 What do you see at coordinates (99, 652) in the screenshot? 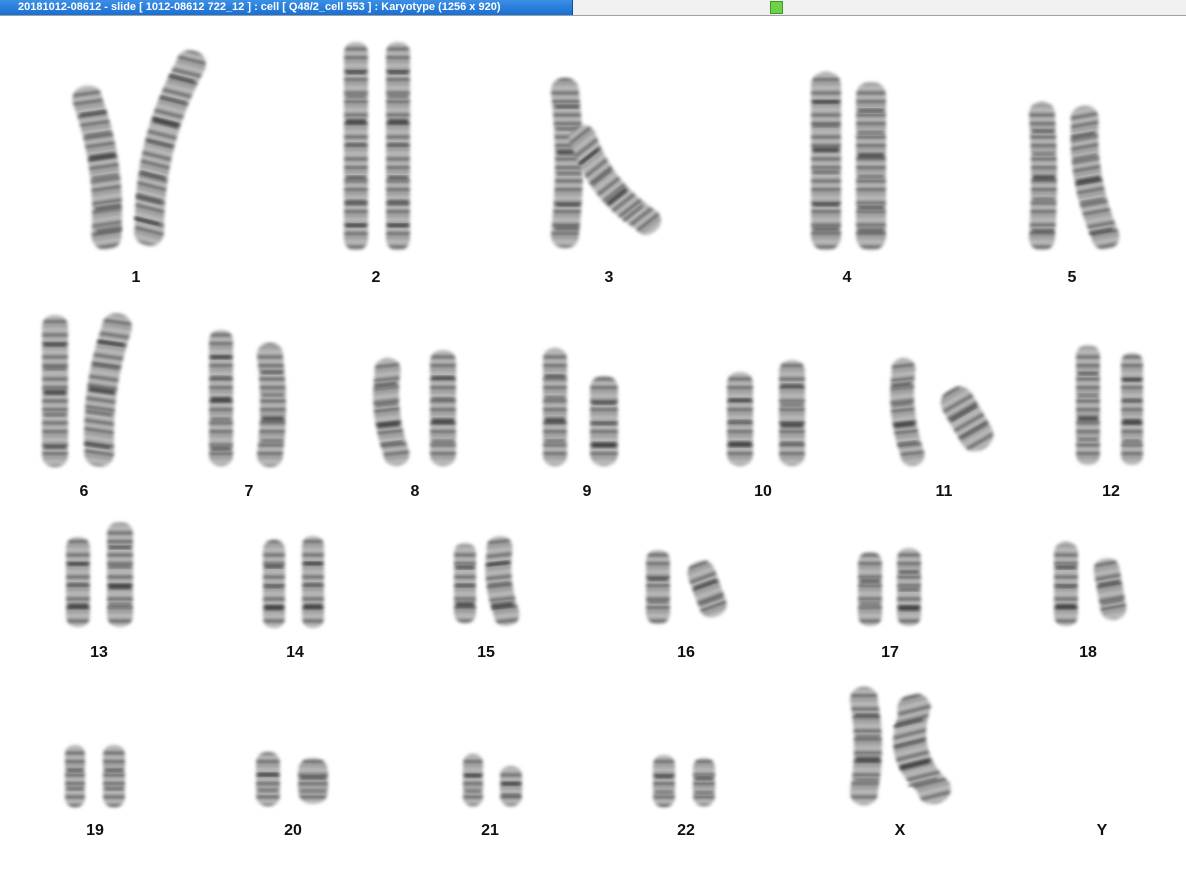
I see `chromosome-label: 13` at bounding box center [99, 652].